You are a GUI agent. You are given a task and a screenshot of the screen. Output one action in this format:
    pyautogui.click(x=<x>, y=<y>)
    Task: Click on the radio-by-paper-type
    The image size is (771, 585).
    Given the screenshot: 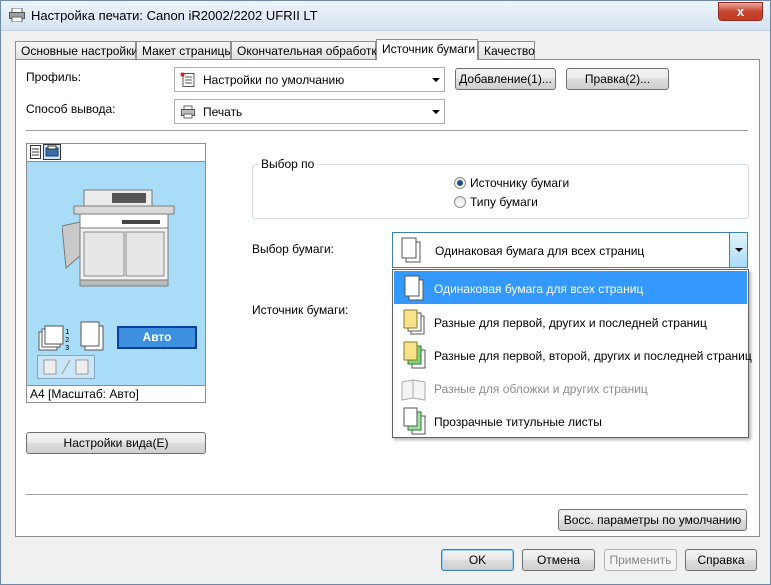 What is the action you would take?
    pyautogui.click(x=460, y=202)
    